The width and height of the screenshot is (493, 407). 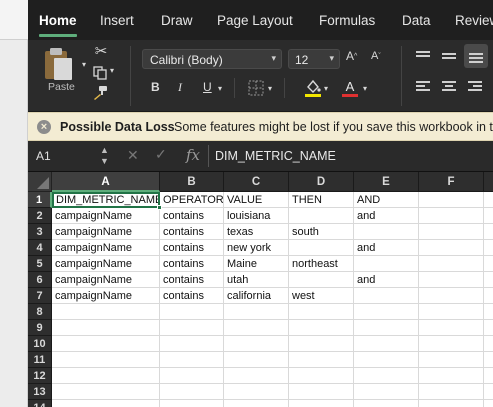 I want to click on cell-f11, so click(x=451, y=360).